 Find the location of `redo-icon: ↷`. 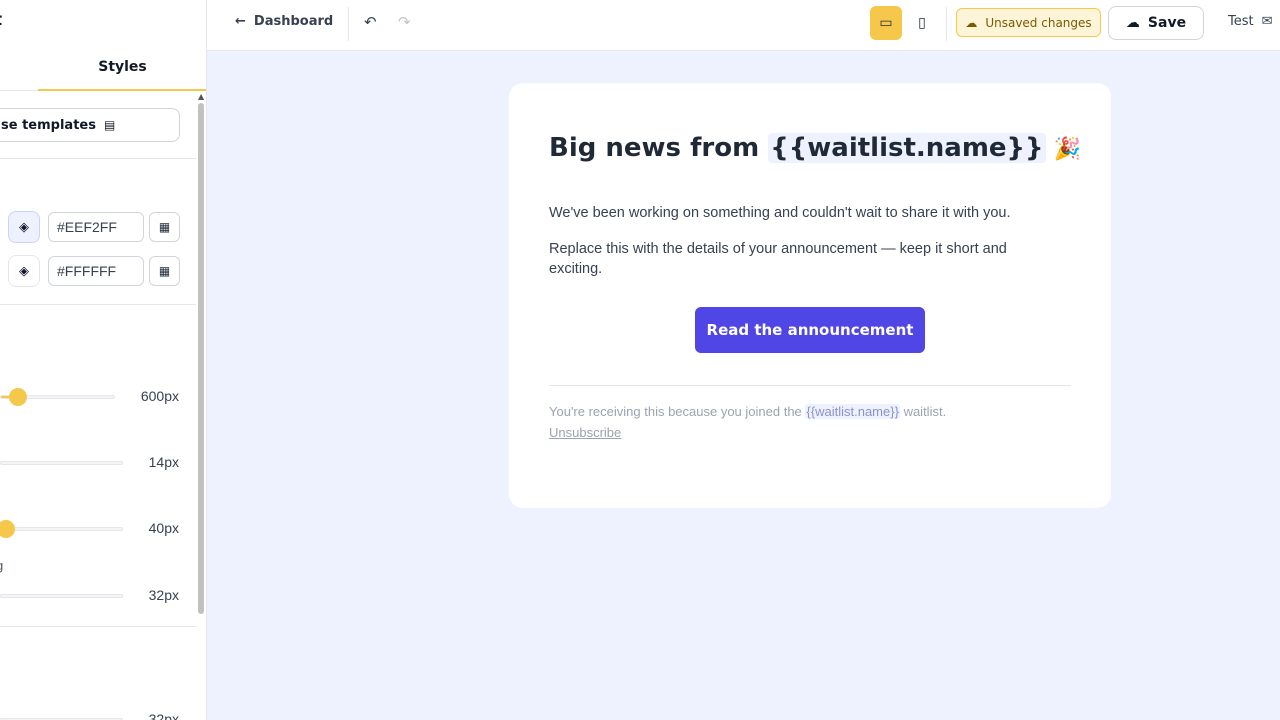

redo-icon: ↷ is located at coordinates (404, 22).